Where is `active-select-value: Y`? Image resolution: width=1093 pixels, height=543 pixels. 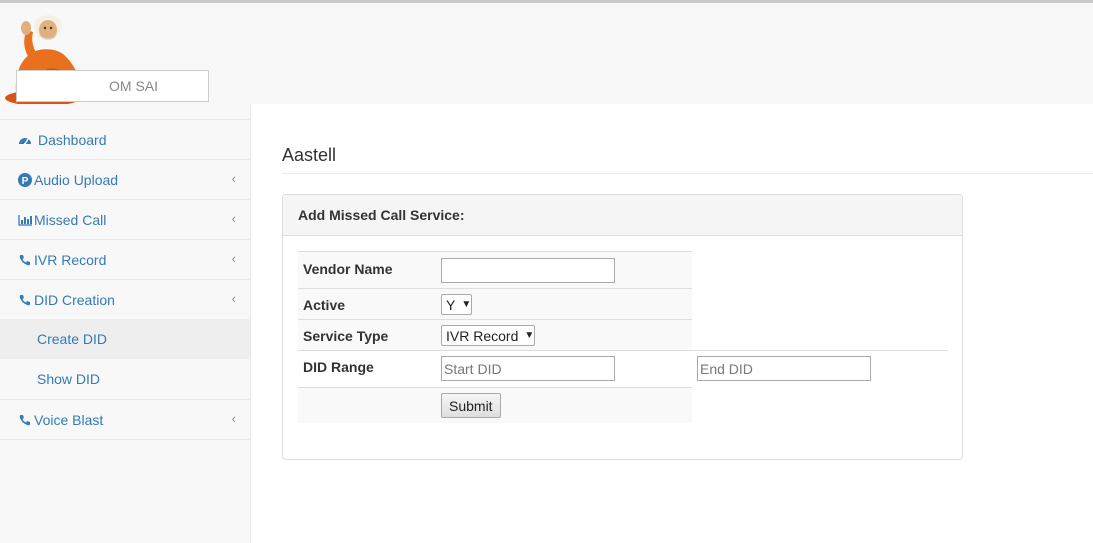
active-select-value: Y is located at coordinates (451, 304).